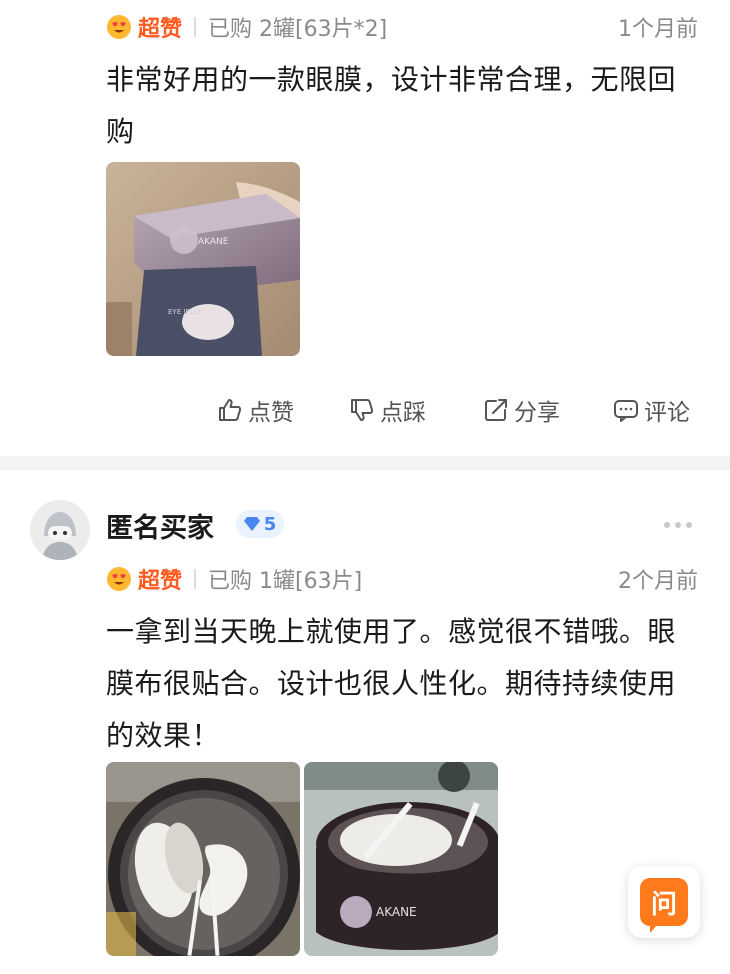 This screenshot has height=974, width=730. I want to click on comment-label: 评论, so click(667, 413).